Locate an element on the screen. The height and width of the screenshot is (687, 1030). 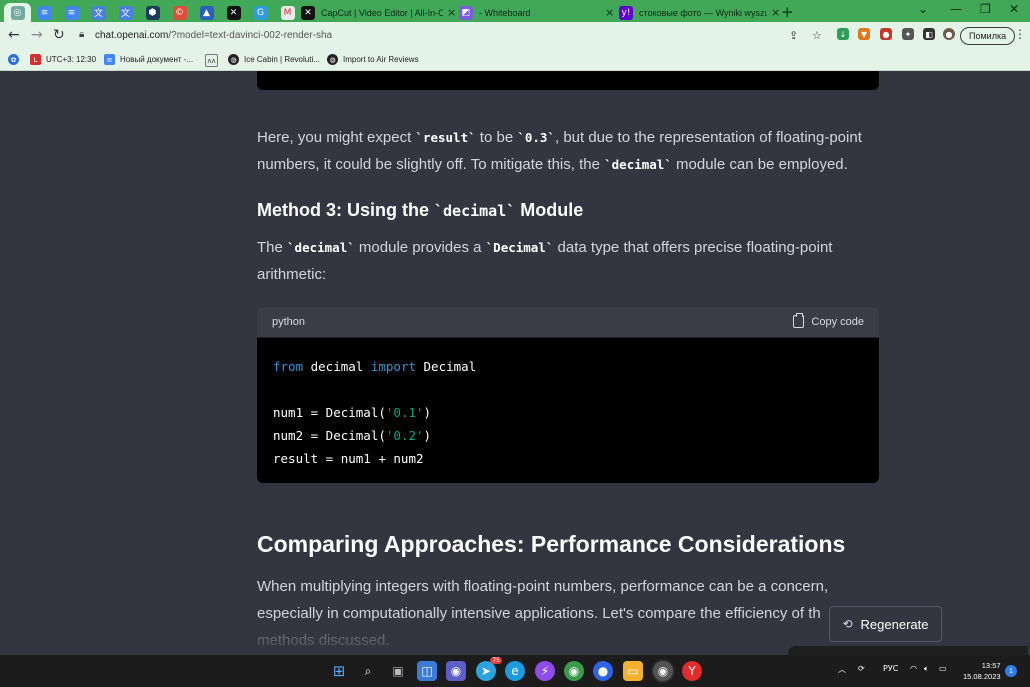
task-view-icon: ▣ is located at coordinates (398, 671).